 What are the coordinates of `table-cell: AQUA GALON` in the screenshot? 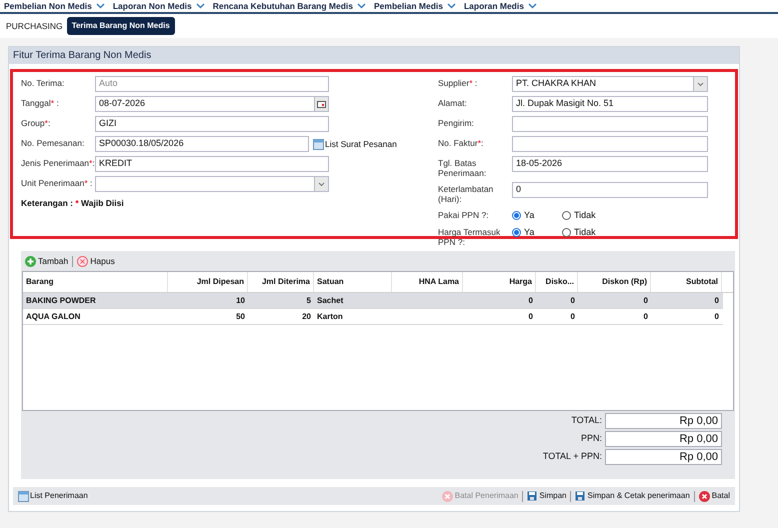 It's located at (53, 316).